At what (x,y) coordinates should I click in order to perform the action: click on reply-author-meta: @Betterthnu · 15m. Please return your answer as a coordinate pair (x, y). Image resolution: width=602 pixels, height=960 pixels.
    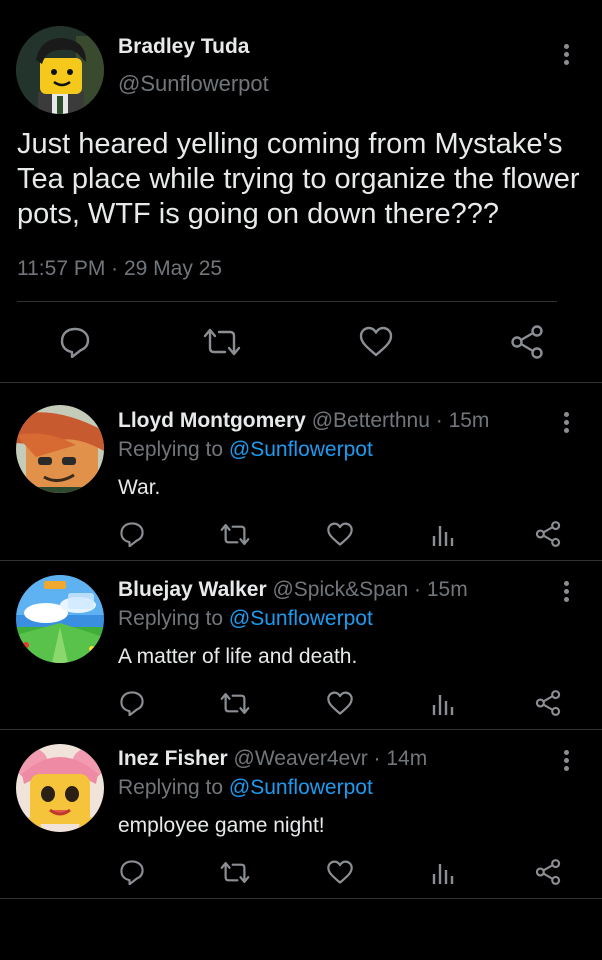
    Looking at the image, I should click on (401, 420).